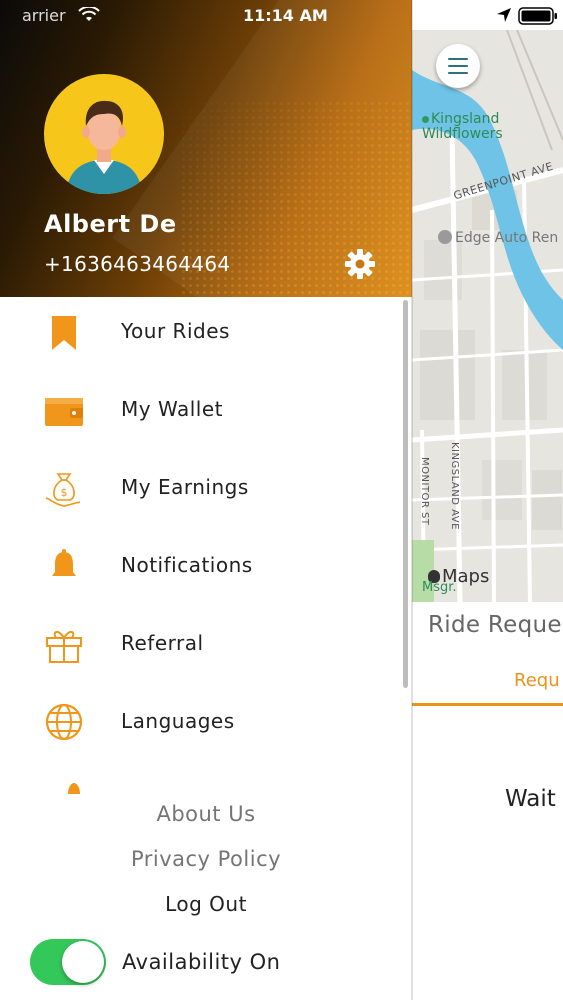  I want to click on privacy-policy-link: Privacy Policy, so click(206, 859).